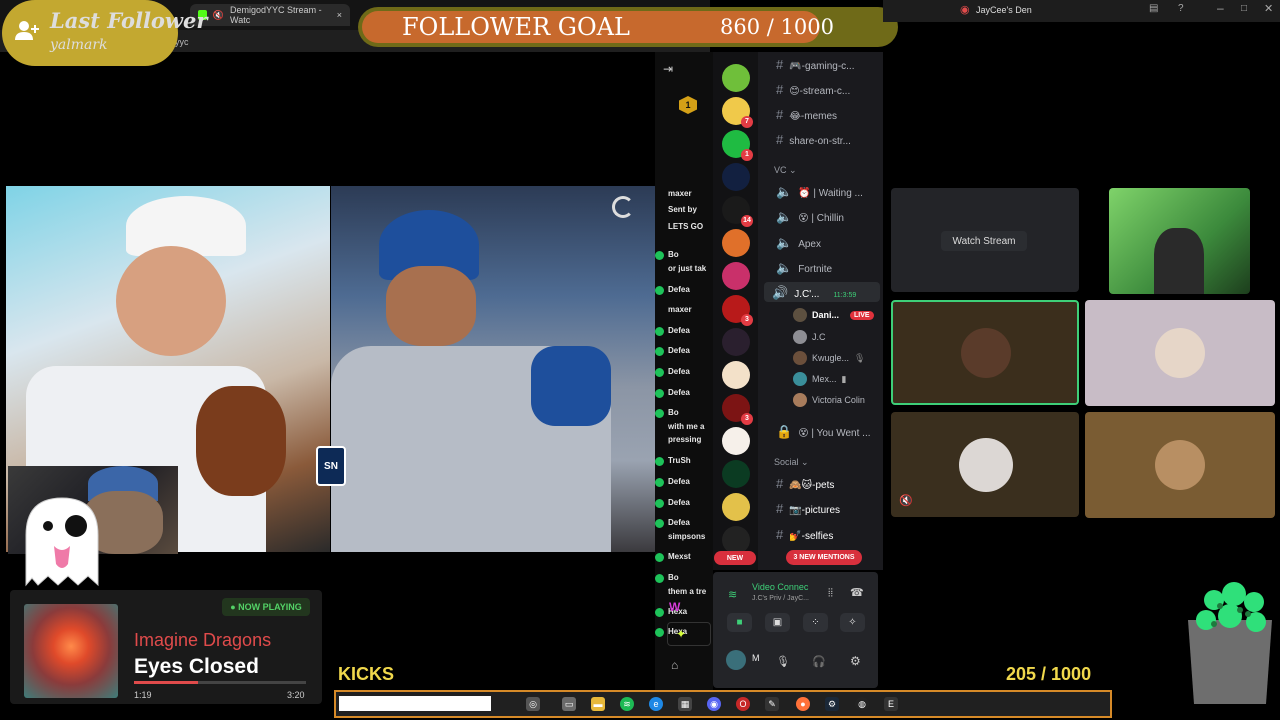 This screenshot has width=1280, height=720. What do you see at coordinates (166, 682) in the screenshot?
I see `track-progress-fill` at bounding box center [166, 682].